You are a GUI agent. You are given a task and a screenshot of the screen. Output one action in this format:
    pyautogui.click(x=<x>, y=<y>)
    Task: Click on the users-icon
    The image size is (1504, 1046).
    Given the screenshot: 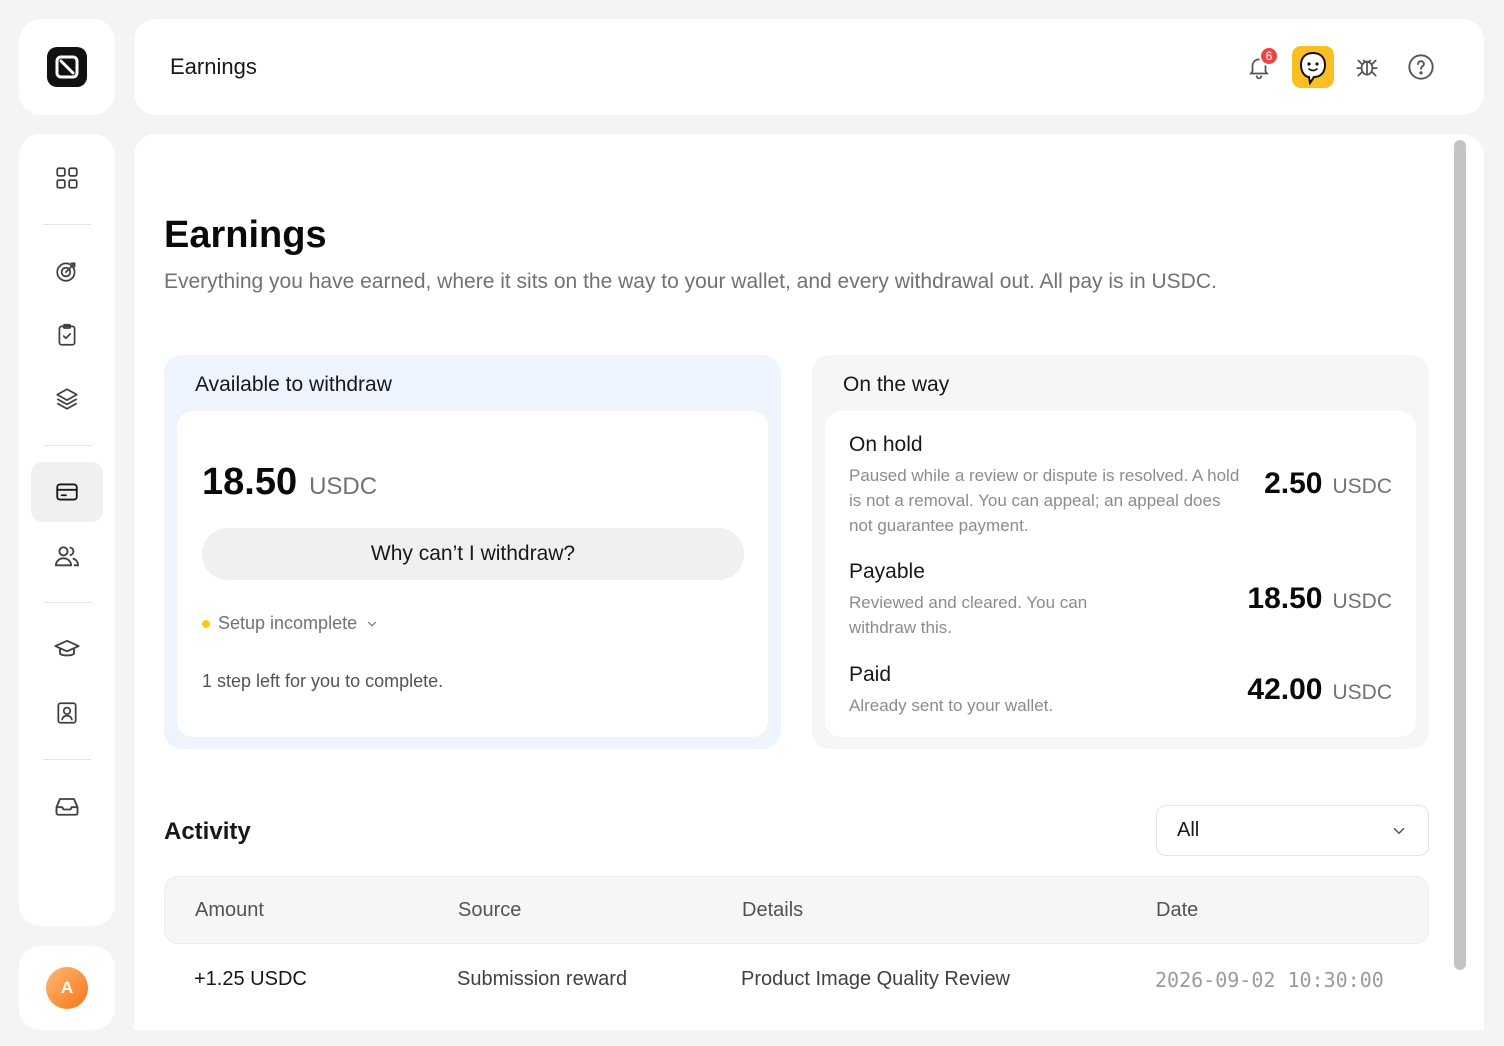 What is the action you would take?
    pyautogui.click(x=67, y=556)
    